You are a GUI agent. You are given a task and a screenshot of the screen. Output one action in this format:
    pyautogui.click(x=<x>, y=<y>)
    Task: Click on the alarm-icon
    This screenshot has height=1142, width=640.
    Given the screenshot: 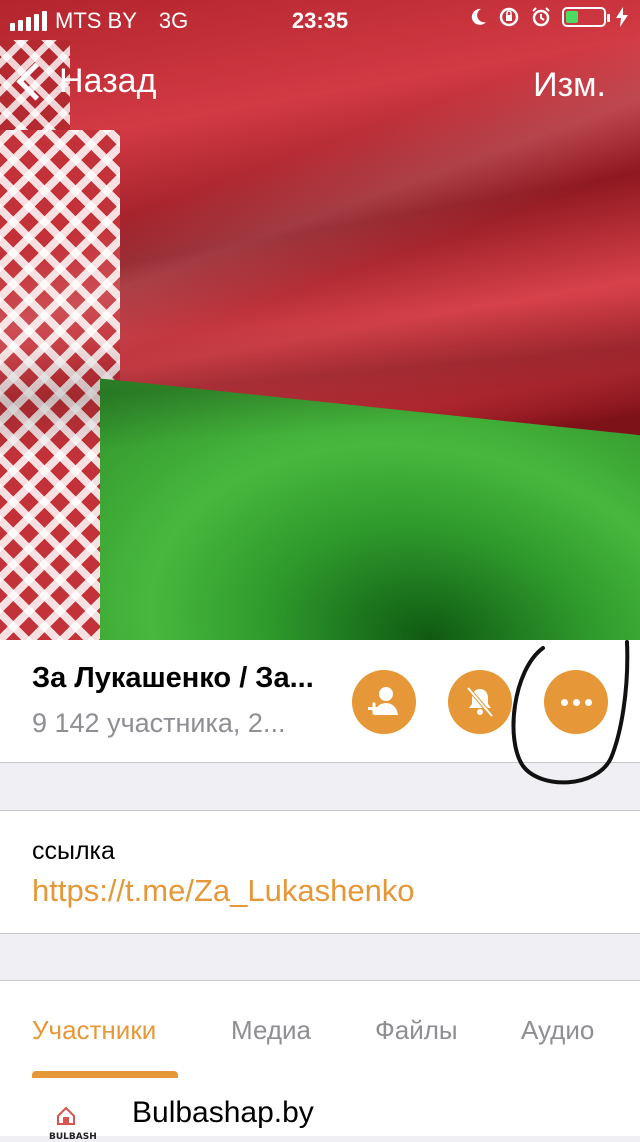 What is the action you would take?
    pyautogui.click(x=541, y=17)
    